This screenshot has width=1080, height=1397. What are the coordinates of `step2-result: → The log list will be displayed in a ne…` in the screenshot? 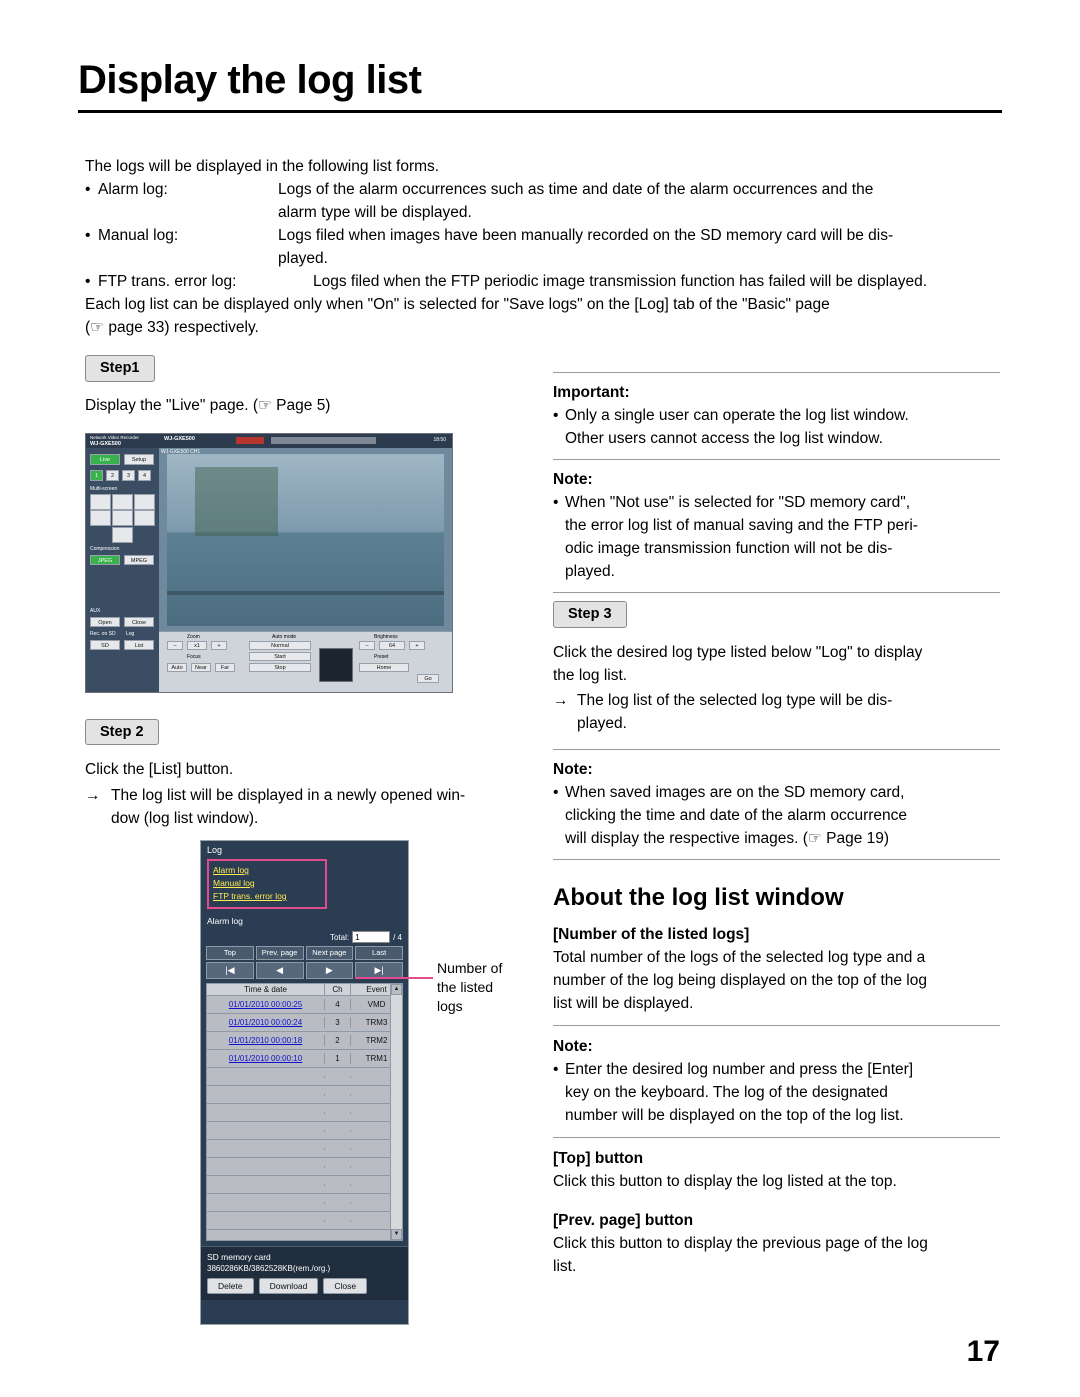 It's located at (307, 795).